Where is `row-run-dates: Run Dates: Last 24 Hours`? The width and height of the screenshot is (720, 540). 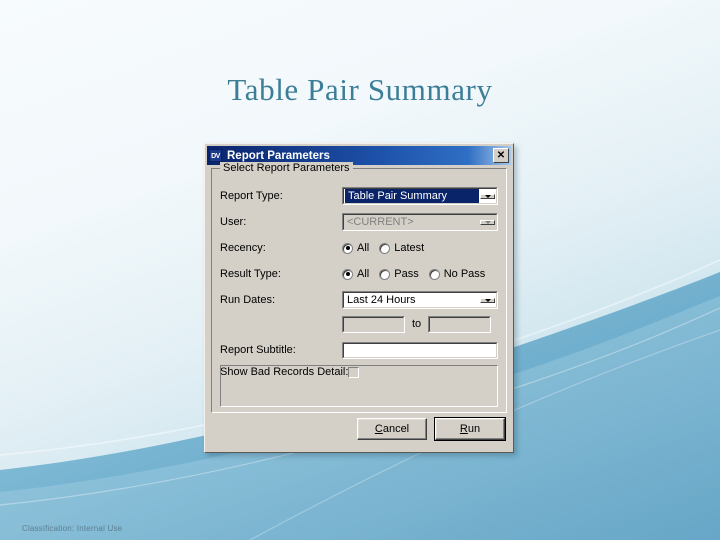 row-run-dates: Run Dates: Last 24 Hours is located at coordinates (359, 300).